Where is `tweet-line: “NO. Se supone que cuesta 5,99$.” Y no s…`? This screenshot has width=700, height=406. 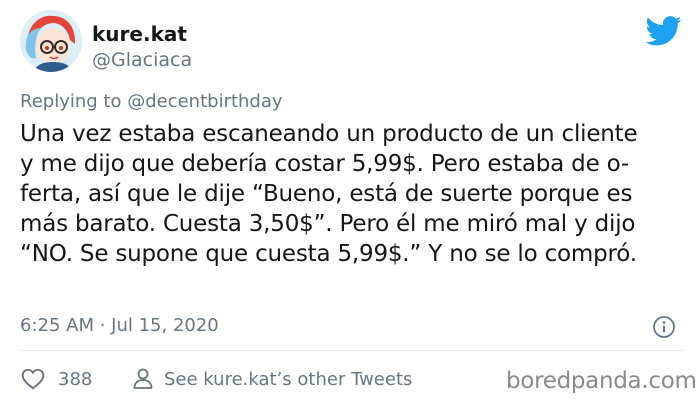
tweet-line: “NO. Se supone que cuesta 5,99$.” Y no s… is located at coordinates (328, 254).